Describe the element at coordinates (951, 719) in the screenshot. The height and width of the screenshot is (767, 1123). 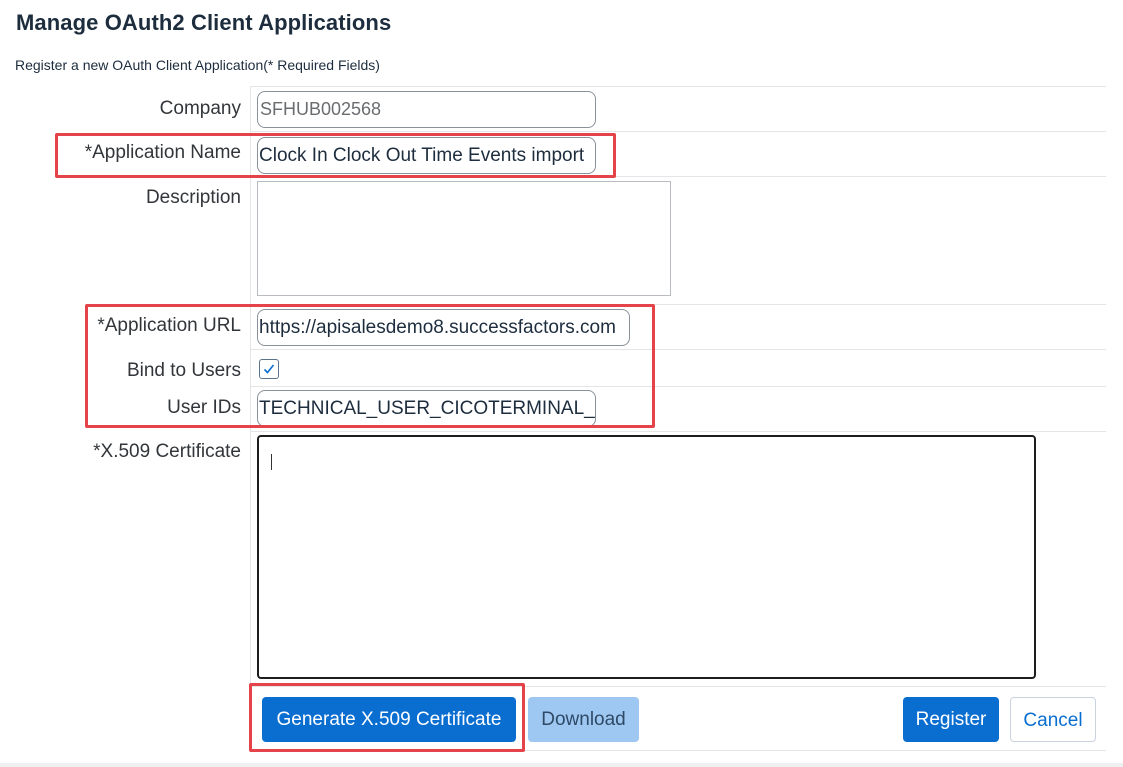
I see `register-button: Register` at that location.